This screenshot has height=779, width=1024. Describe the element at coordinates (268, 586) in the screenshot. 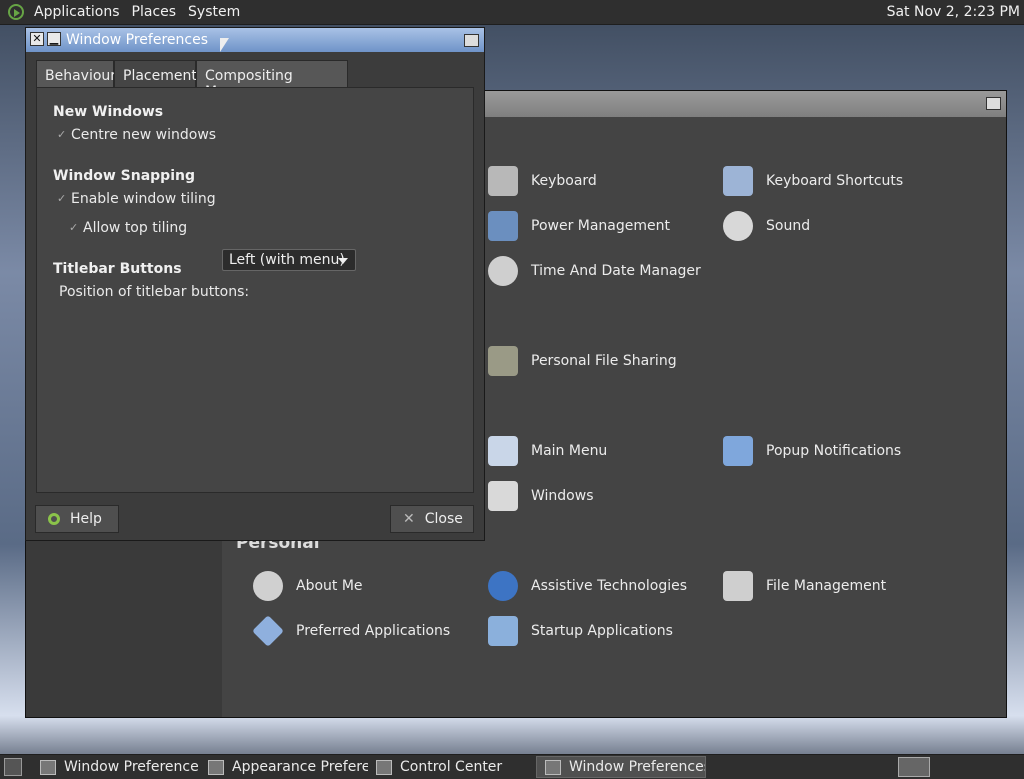

I see `about-me-icon` at that location.